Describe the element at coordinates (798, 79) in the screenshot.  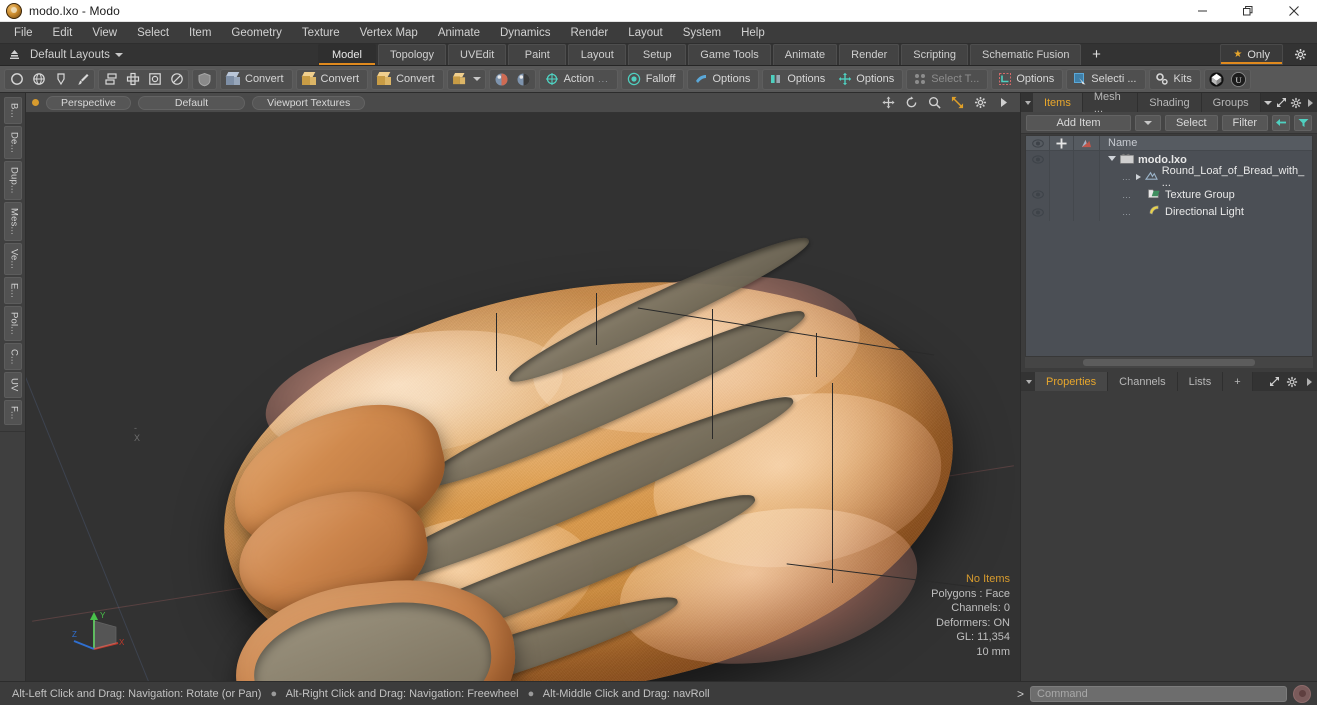
I see `options-button-2: Options` at that location.